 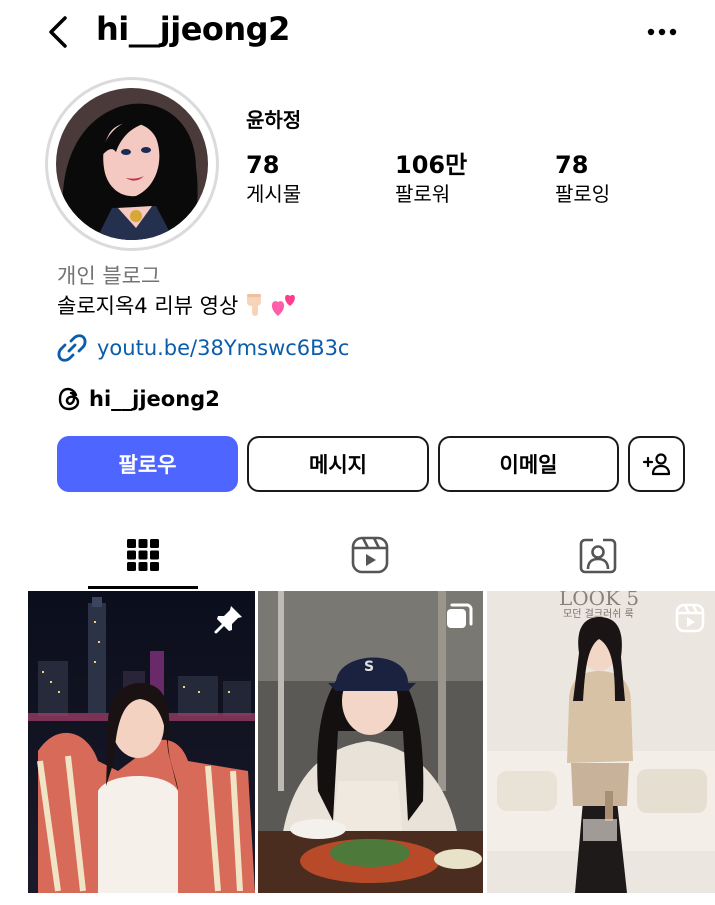 I want to click on more-options-button, so click(x=662, y=32).